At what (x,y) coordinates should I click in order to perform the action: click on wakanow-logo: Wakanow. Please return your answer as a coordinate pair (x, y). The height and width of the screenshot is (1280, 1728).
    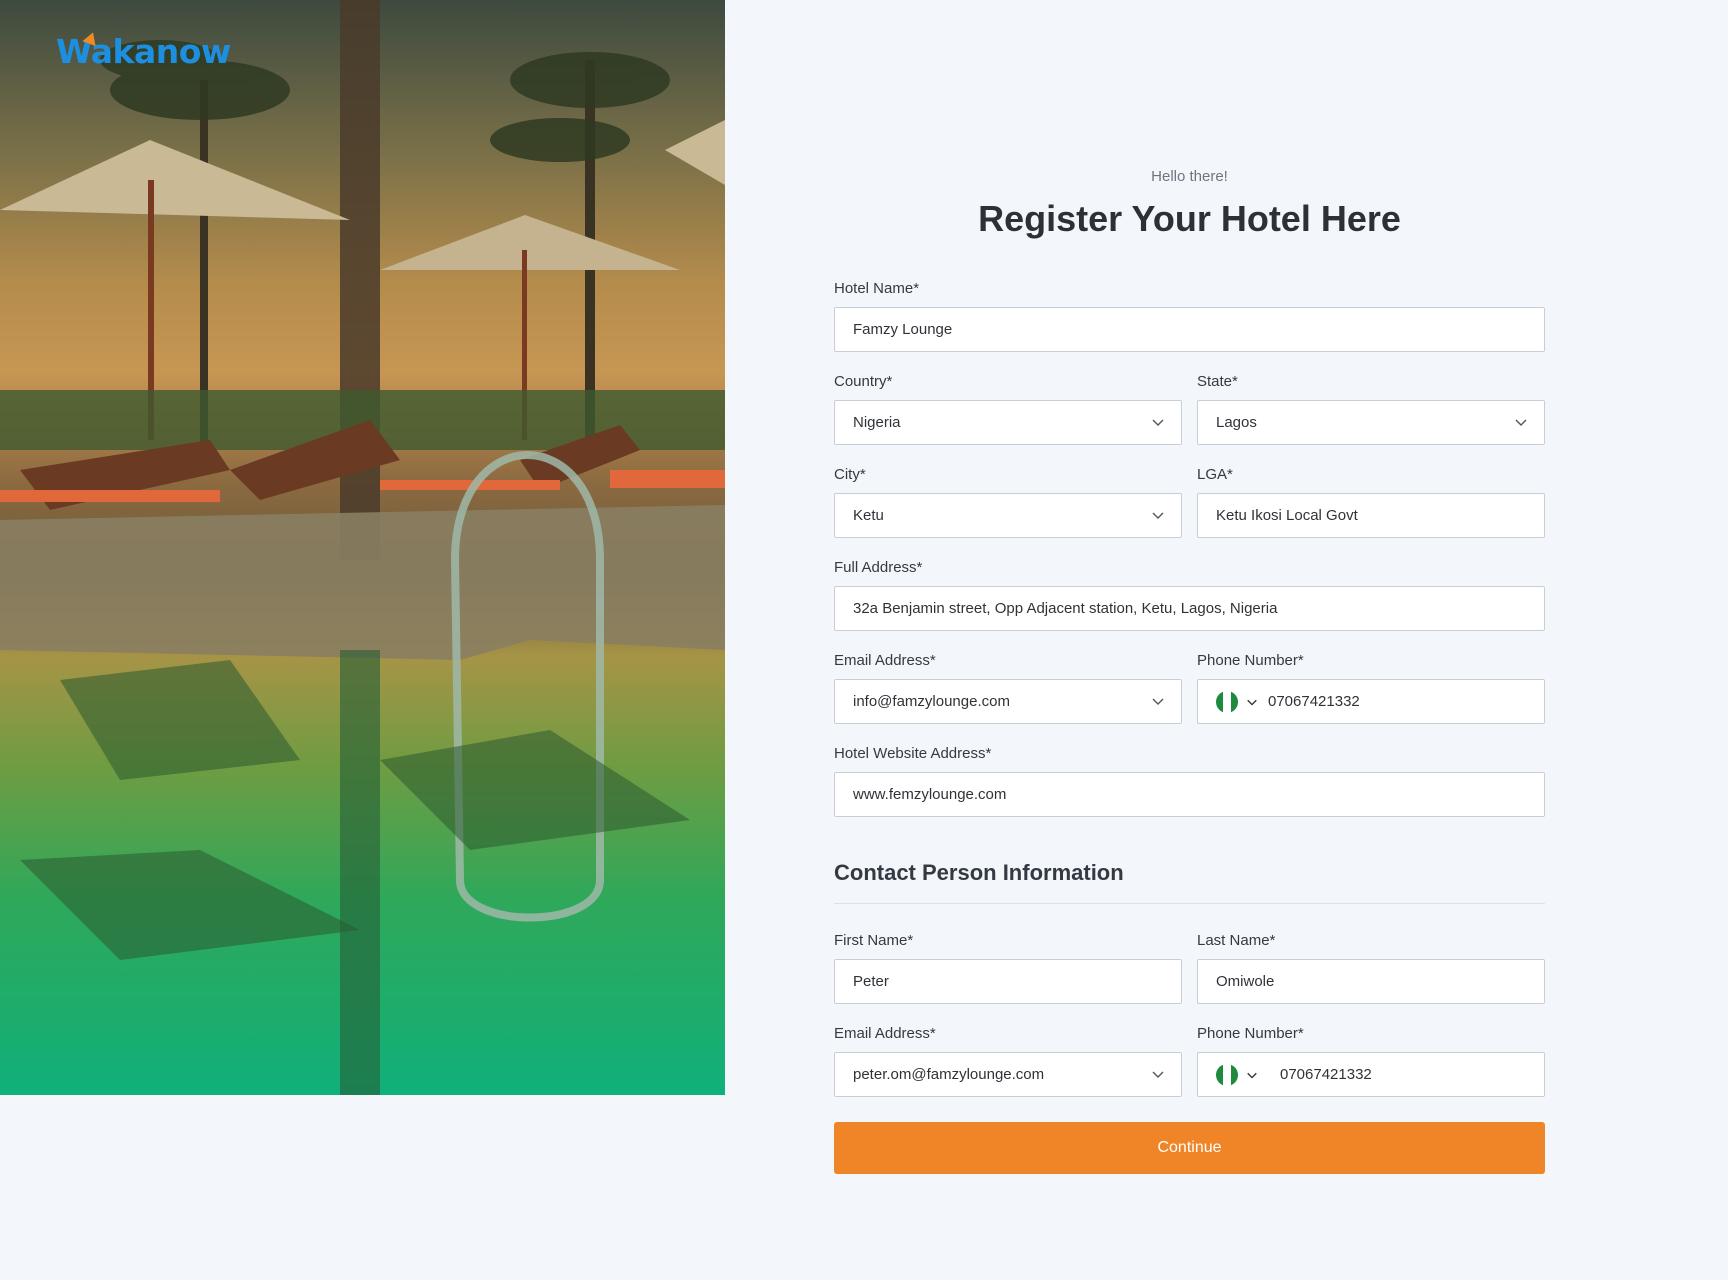
    Looking at the image, I should click on (143, 50).